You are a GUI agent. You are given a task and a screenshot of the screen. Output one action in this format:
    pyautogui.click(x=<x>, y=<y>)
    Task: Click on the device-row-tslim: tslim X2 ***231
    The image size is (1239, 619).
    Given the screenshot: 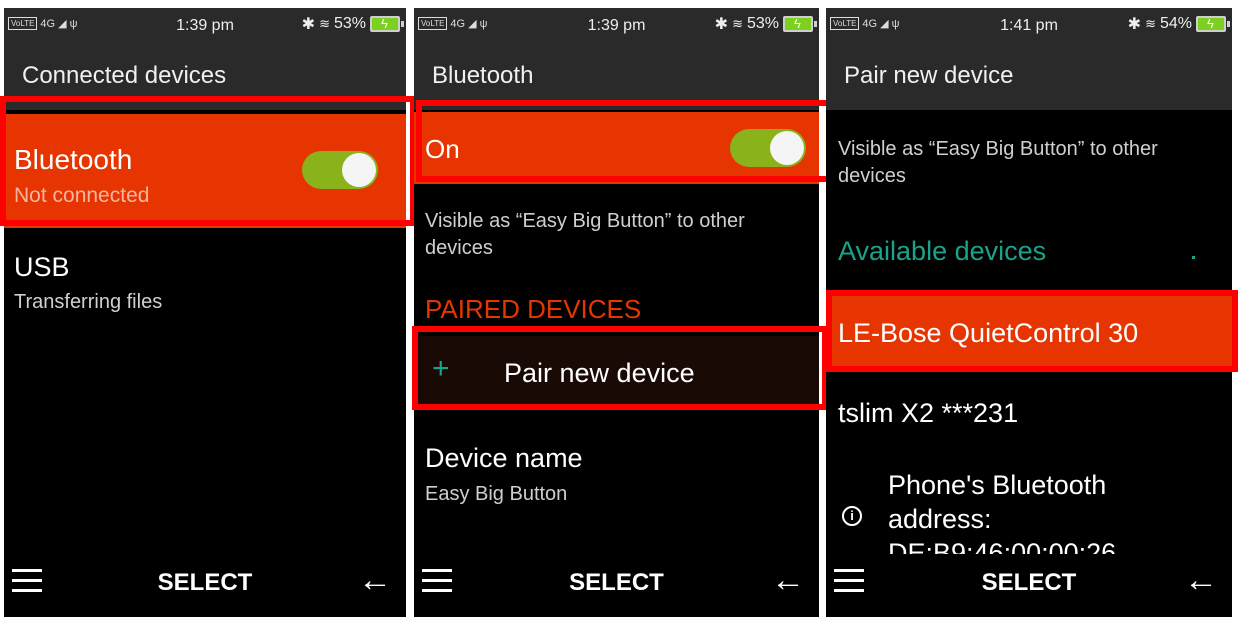 What is the action you would take?
    pyautogui.click(x=928, y=413)
    